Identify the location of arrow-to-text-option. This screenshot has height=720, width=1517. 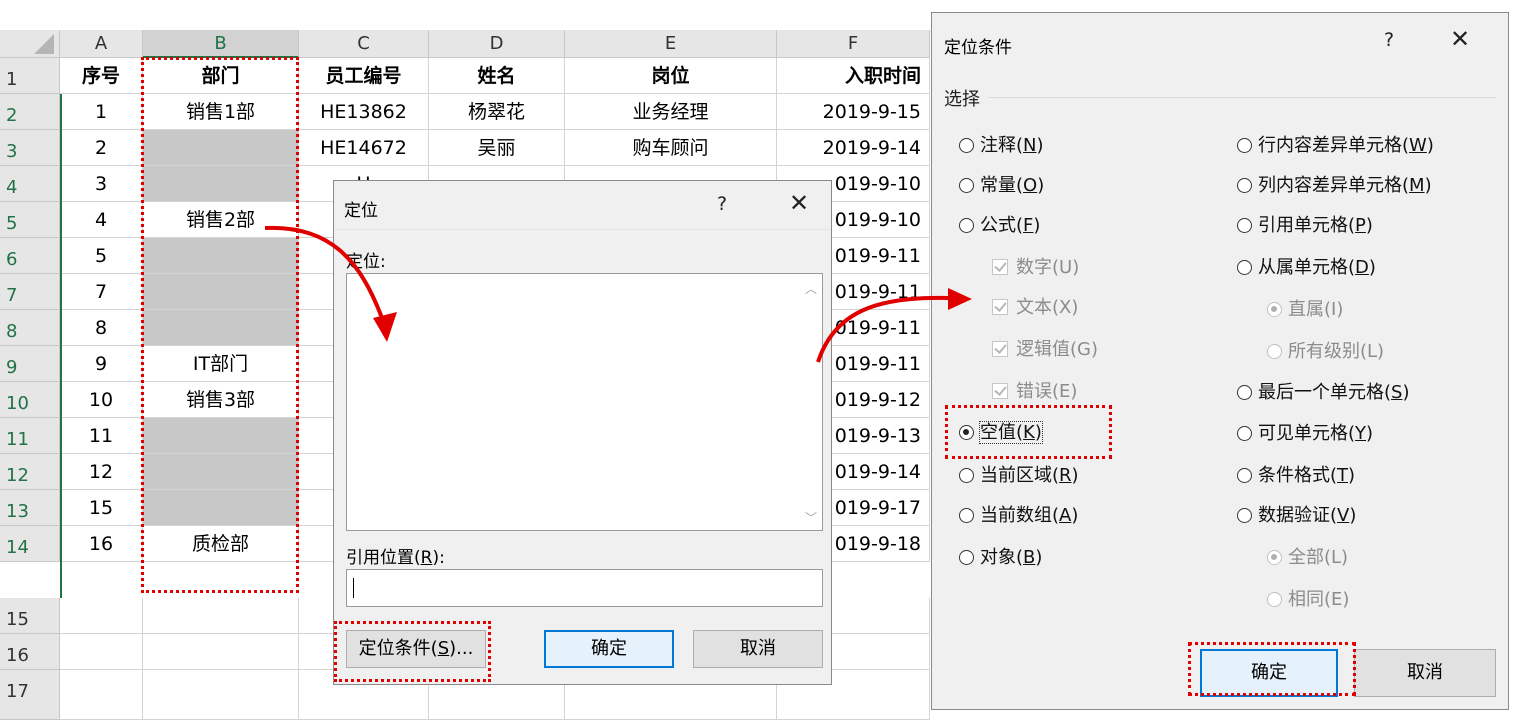
(883, 329).